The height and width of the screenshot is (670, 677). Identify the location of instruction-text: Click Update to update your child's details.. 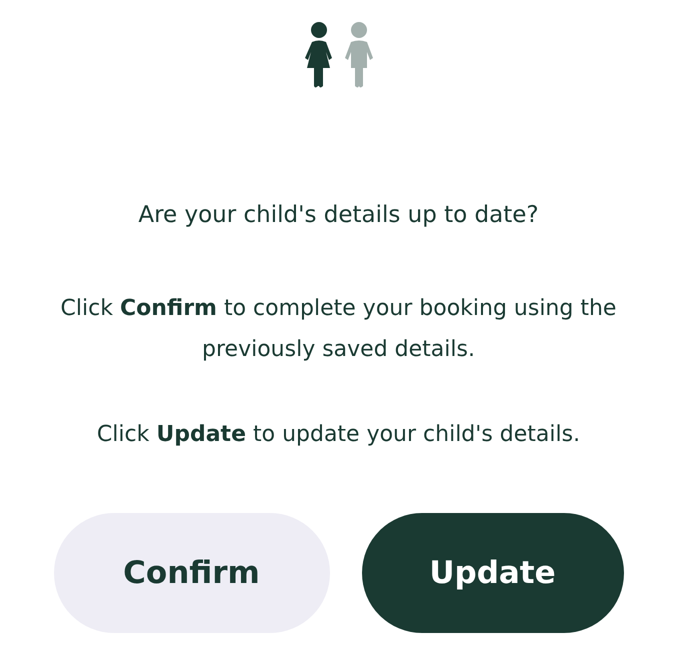
(339, 435).